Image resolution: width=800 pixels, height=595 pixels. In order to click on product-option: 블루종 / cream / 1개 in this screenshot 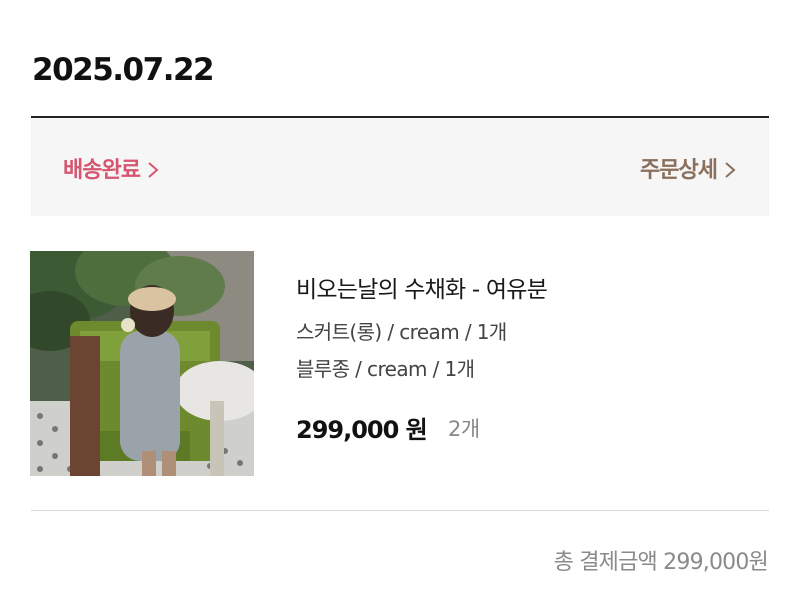, I will do `click(385, 369)`.